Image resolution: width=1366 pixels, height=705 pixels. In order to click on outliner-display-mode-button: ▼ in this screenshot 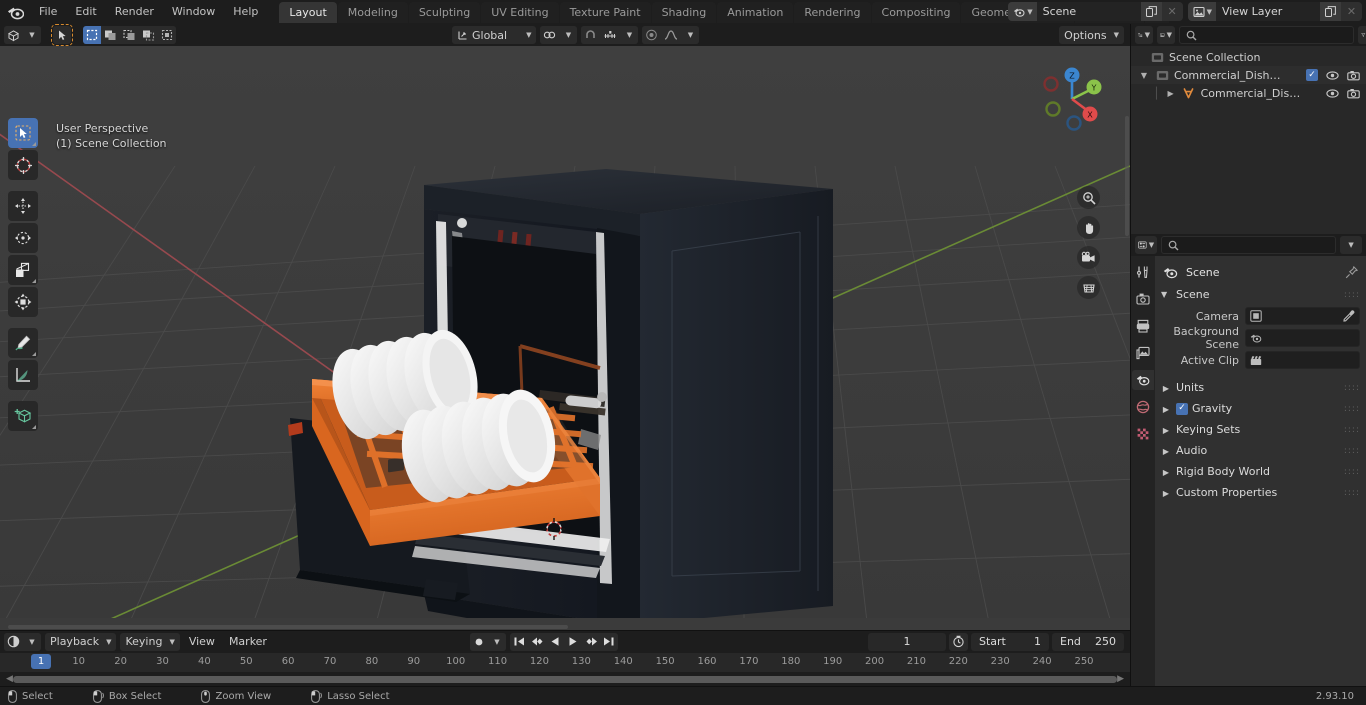, I will do `click(1166, 35)`.